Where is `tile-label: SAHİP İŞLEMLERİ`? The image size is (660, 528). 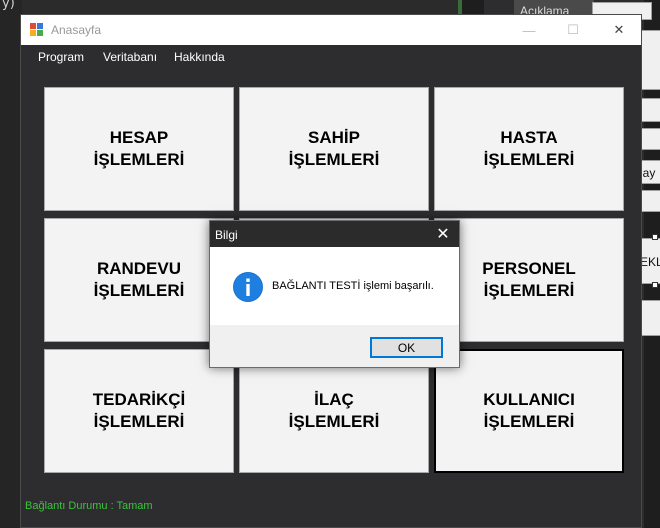
tile-label: SAHİP İŞLEMLERİ is located at coordinates (334, 148).